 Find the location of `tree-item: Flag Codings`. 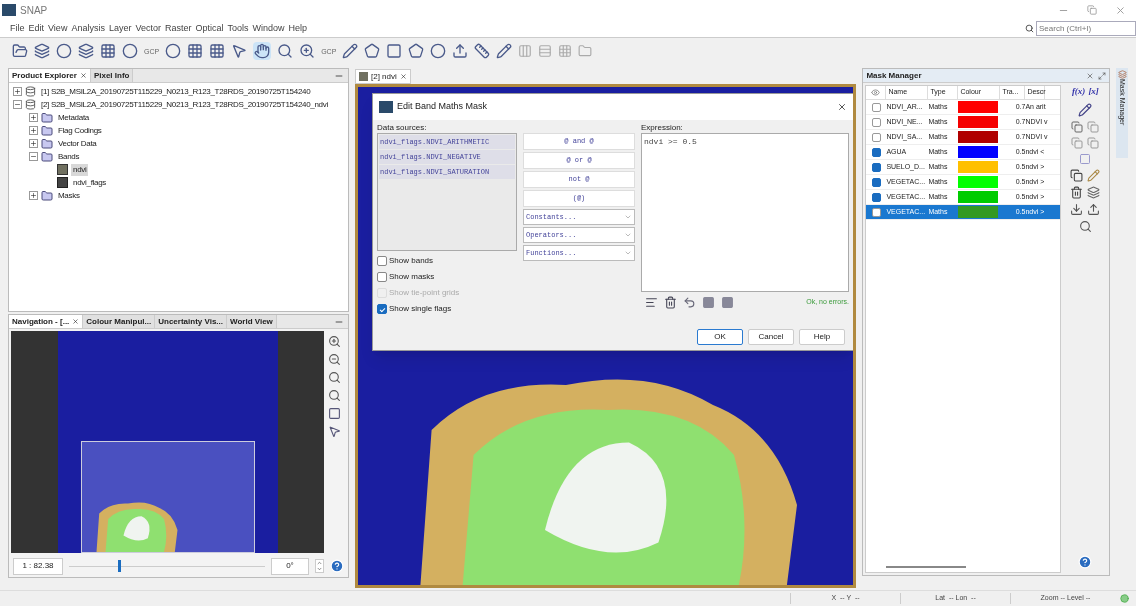

tree-item: Flag Codings is located at coordinates (80, 130).